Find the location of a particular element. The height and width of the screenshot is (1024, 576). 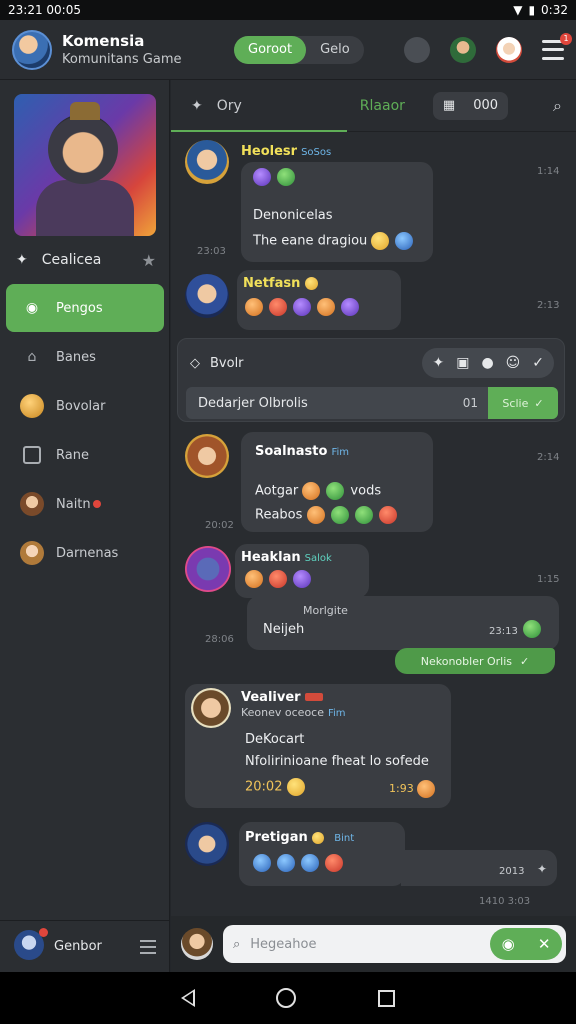

tab-first: ✦ Ory is located at coordinates (216, 106).